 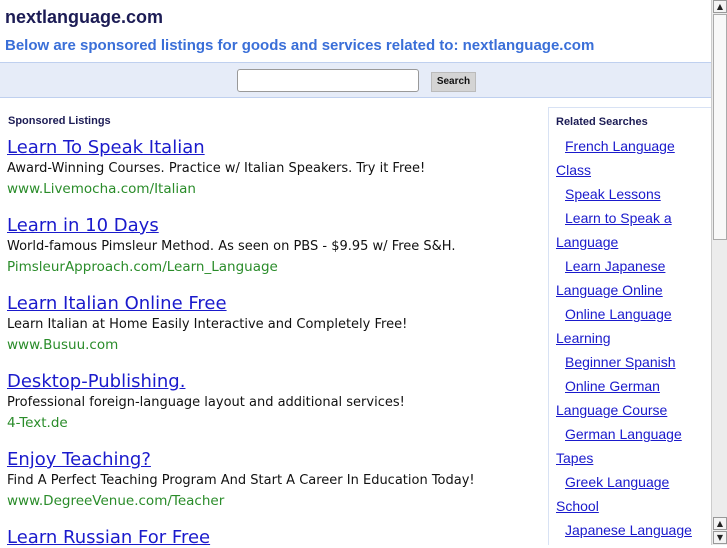 I want to click on scrollbar: ▲ ▲ ▼, so click(x=719, y=272).